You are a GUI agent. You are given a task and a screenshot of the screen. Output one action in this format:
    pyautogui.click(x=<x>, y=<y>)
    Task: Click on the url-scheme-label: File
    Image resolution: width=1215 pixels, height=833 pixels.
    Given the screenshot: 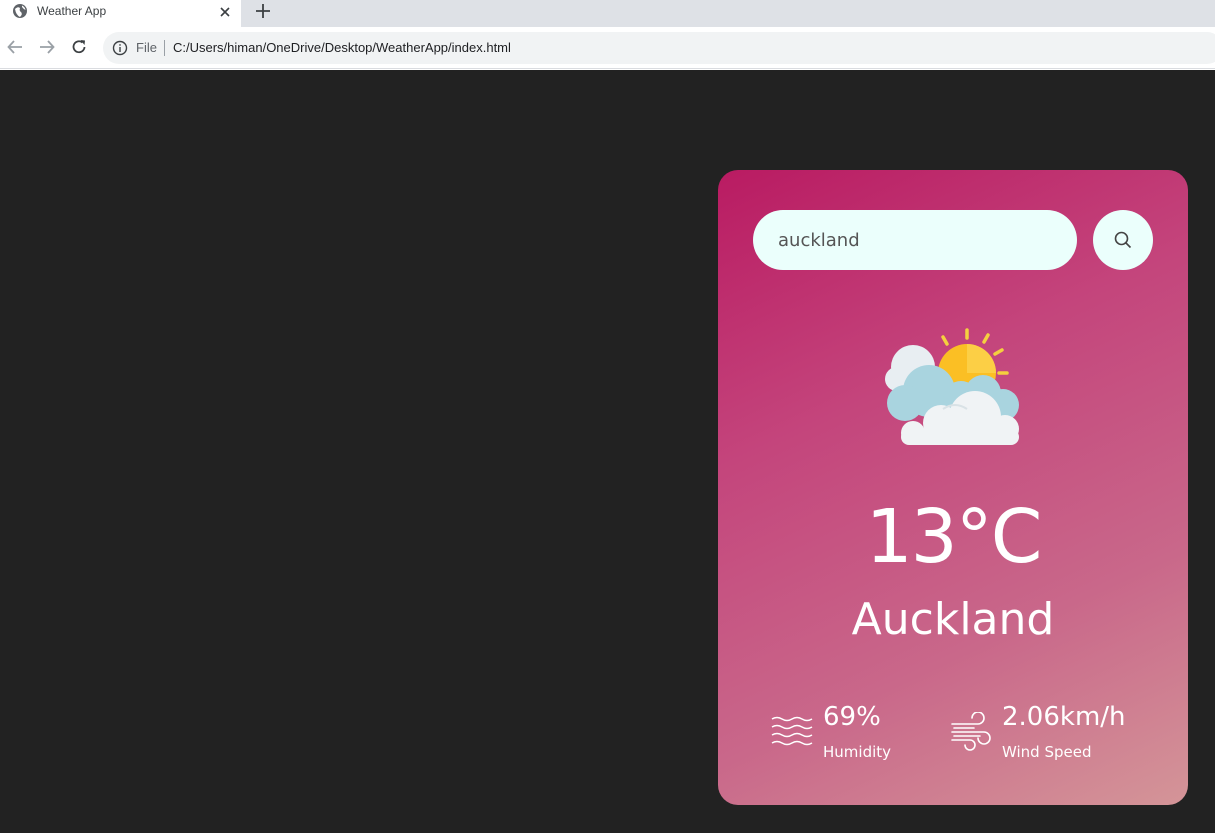 What is the action you would take?
    pyautogui.click(x=146, y=47)
    